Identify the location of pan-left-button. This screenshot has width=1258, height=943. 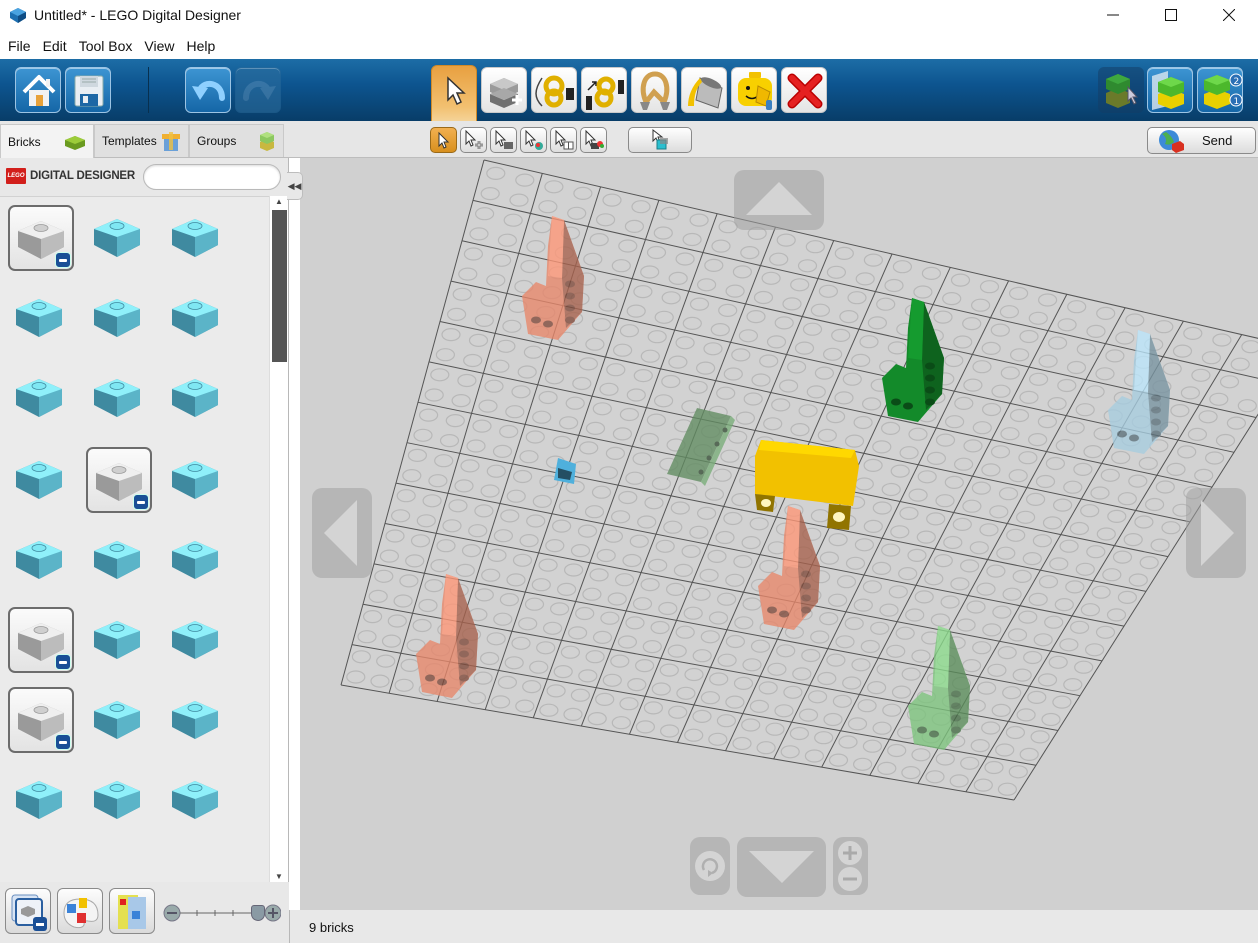
(342, 533).